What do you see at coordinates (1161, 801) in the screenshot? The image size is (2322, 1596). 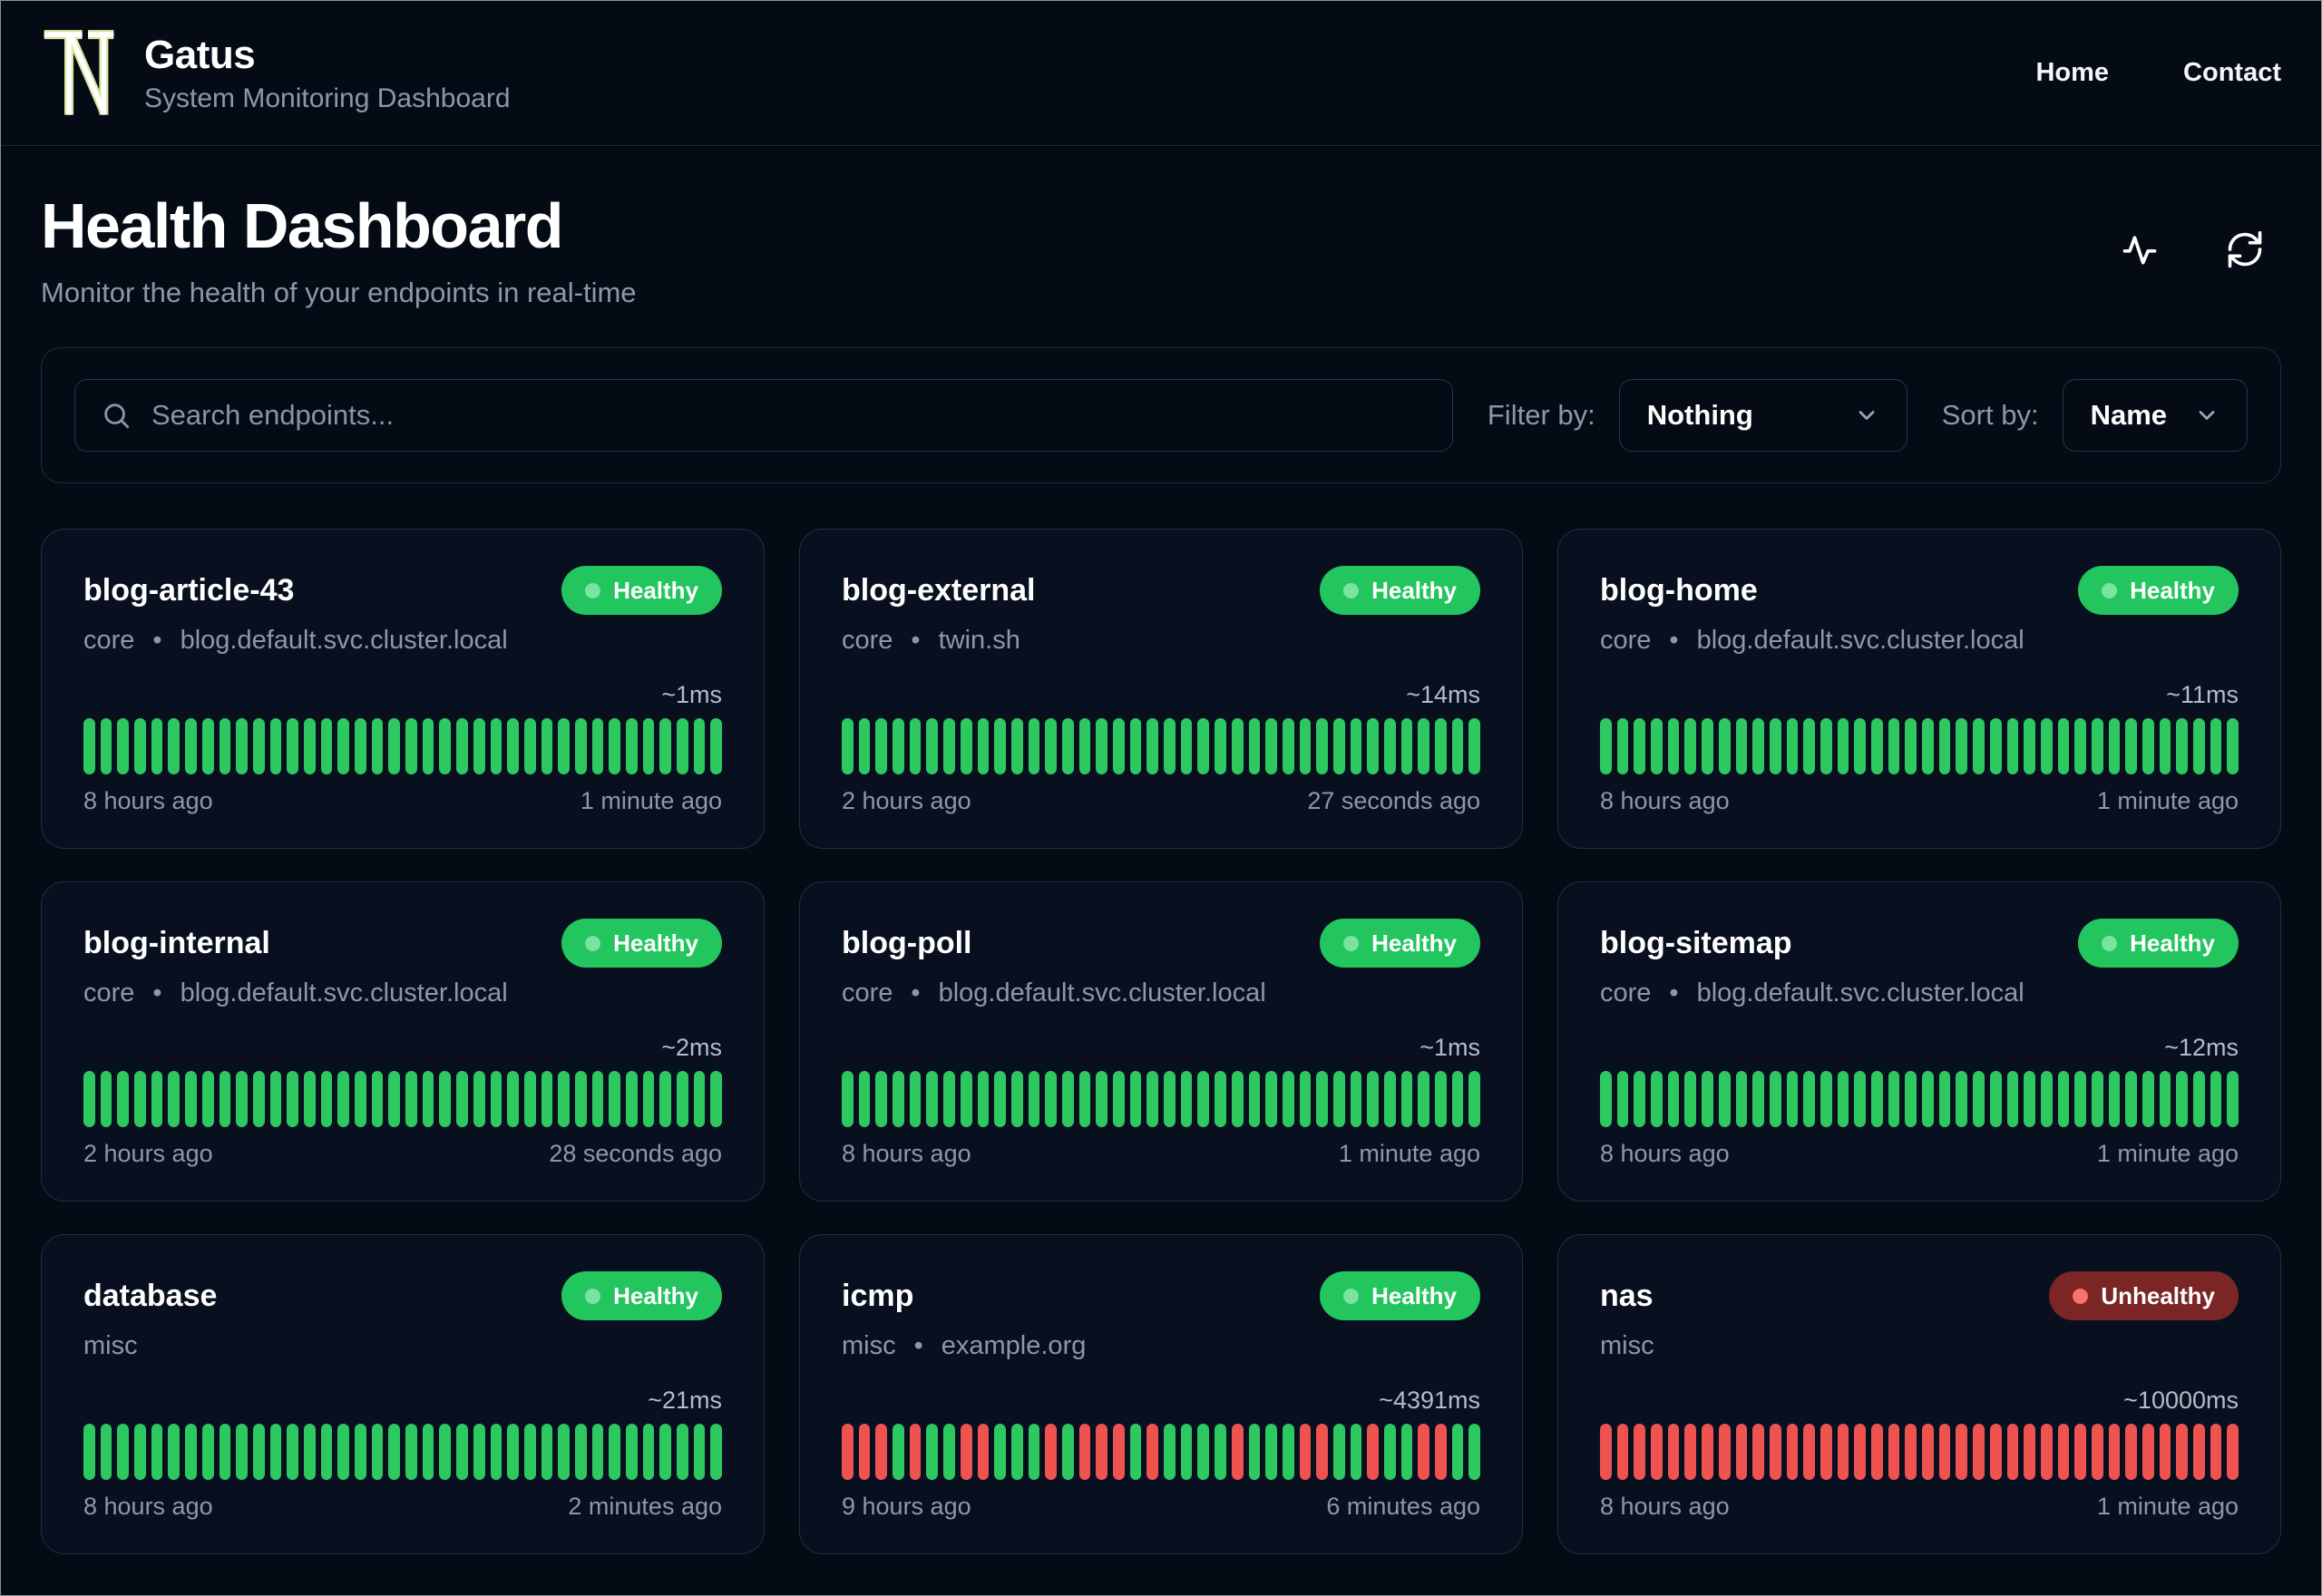 I see `card-footer: 2 hours ago 27 seconds ago` at bounding box center [1161, 801].